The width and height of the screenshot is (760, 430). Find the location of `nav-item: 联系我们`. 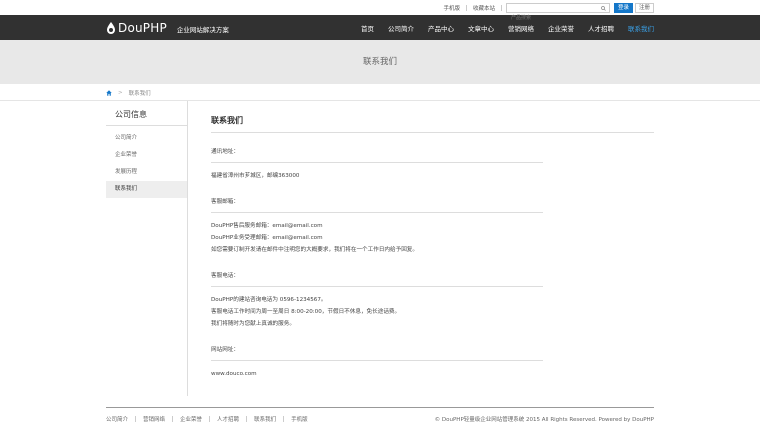

nav-item: 联系我们 is located at coordinates (641, 28).